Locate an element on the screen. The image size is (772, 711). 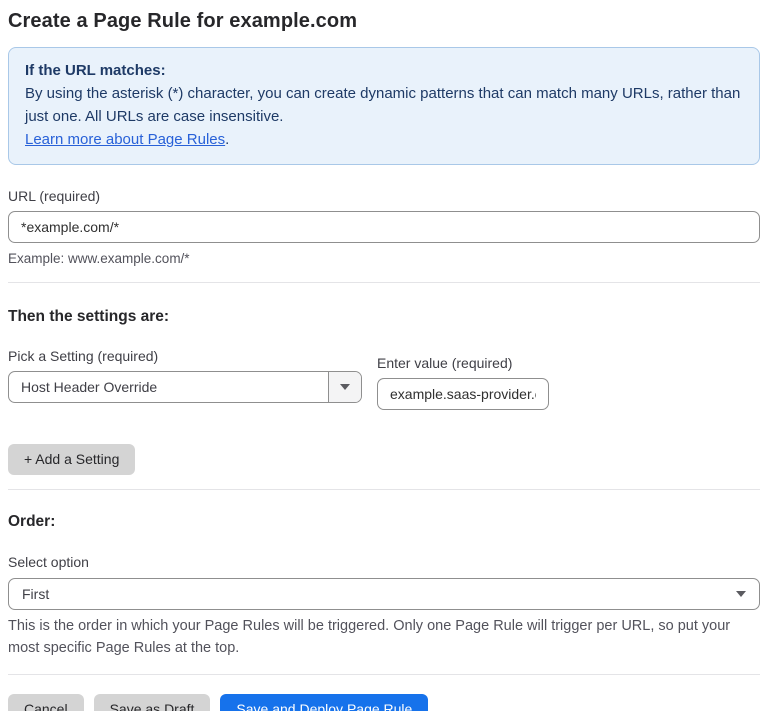
url-input is located at coordinates (384, 227).